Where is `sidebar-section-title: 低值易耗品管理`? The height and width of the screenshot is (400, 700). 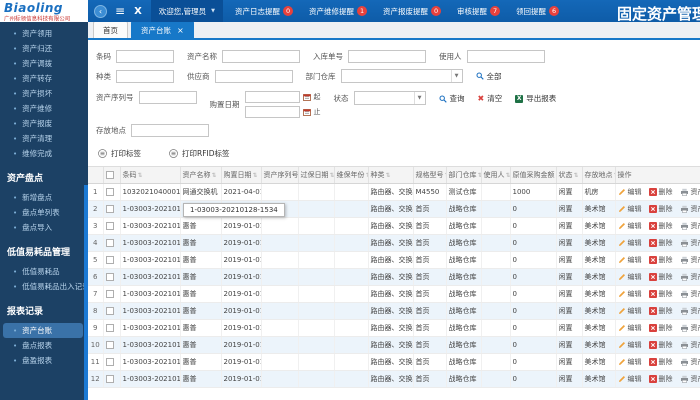
sidebar-section-title: 低值易耗品管理 is located at coordinates (44, 249).